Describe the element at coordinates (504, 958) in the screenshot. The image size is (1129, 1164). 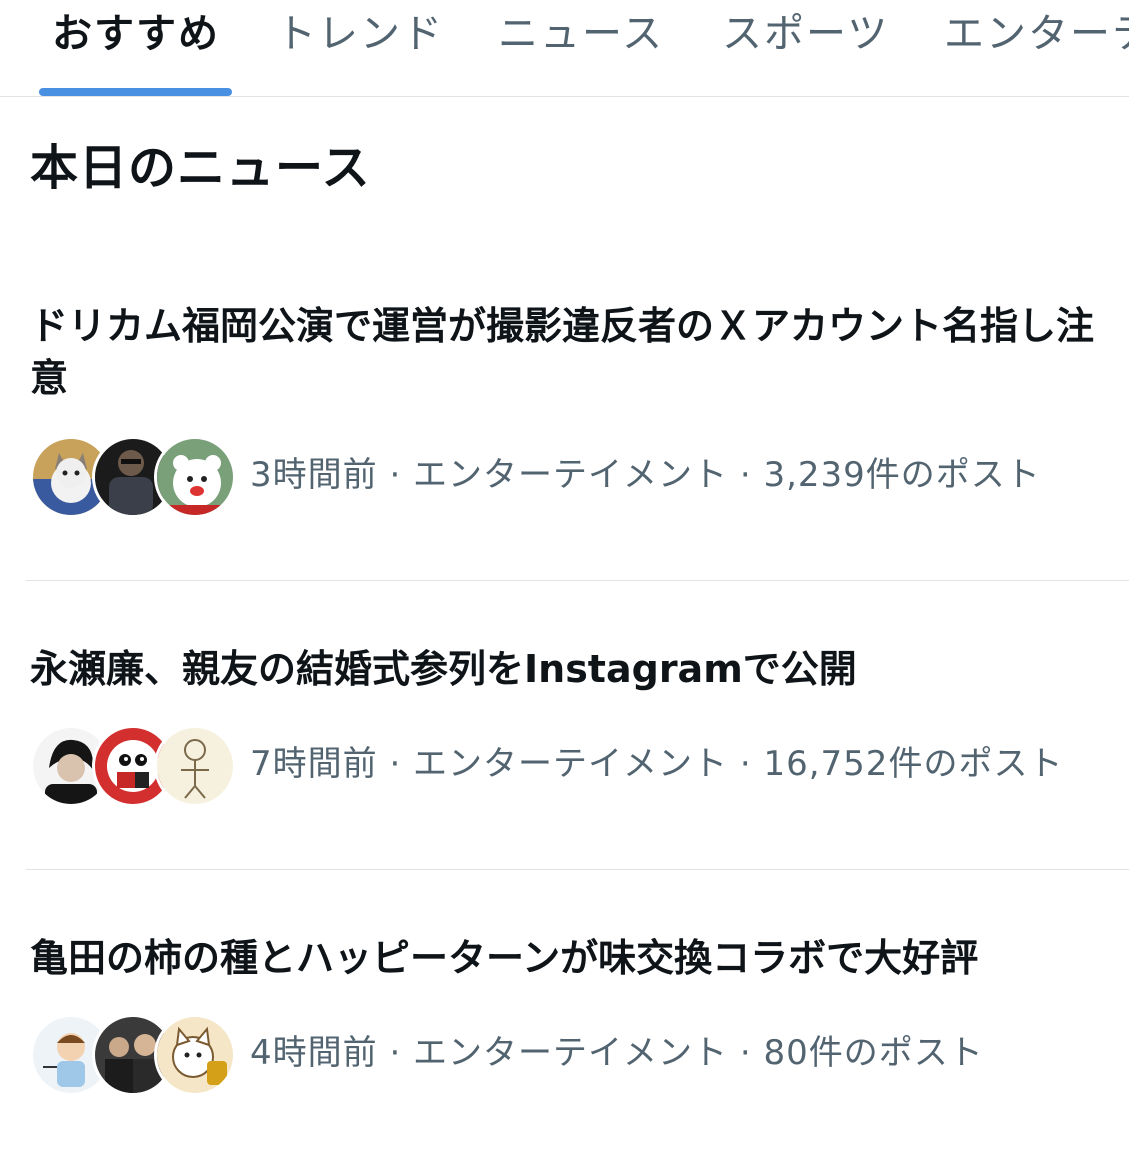
I see `news-headline: 亀田の柿の種とハッピーターンが味交換コラボで大好評` at that location.